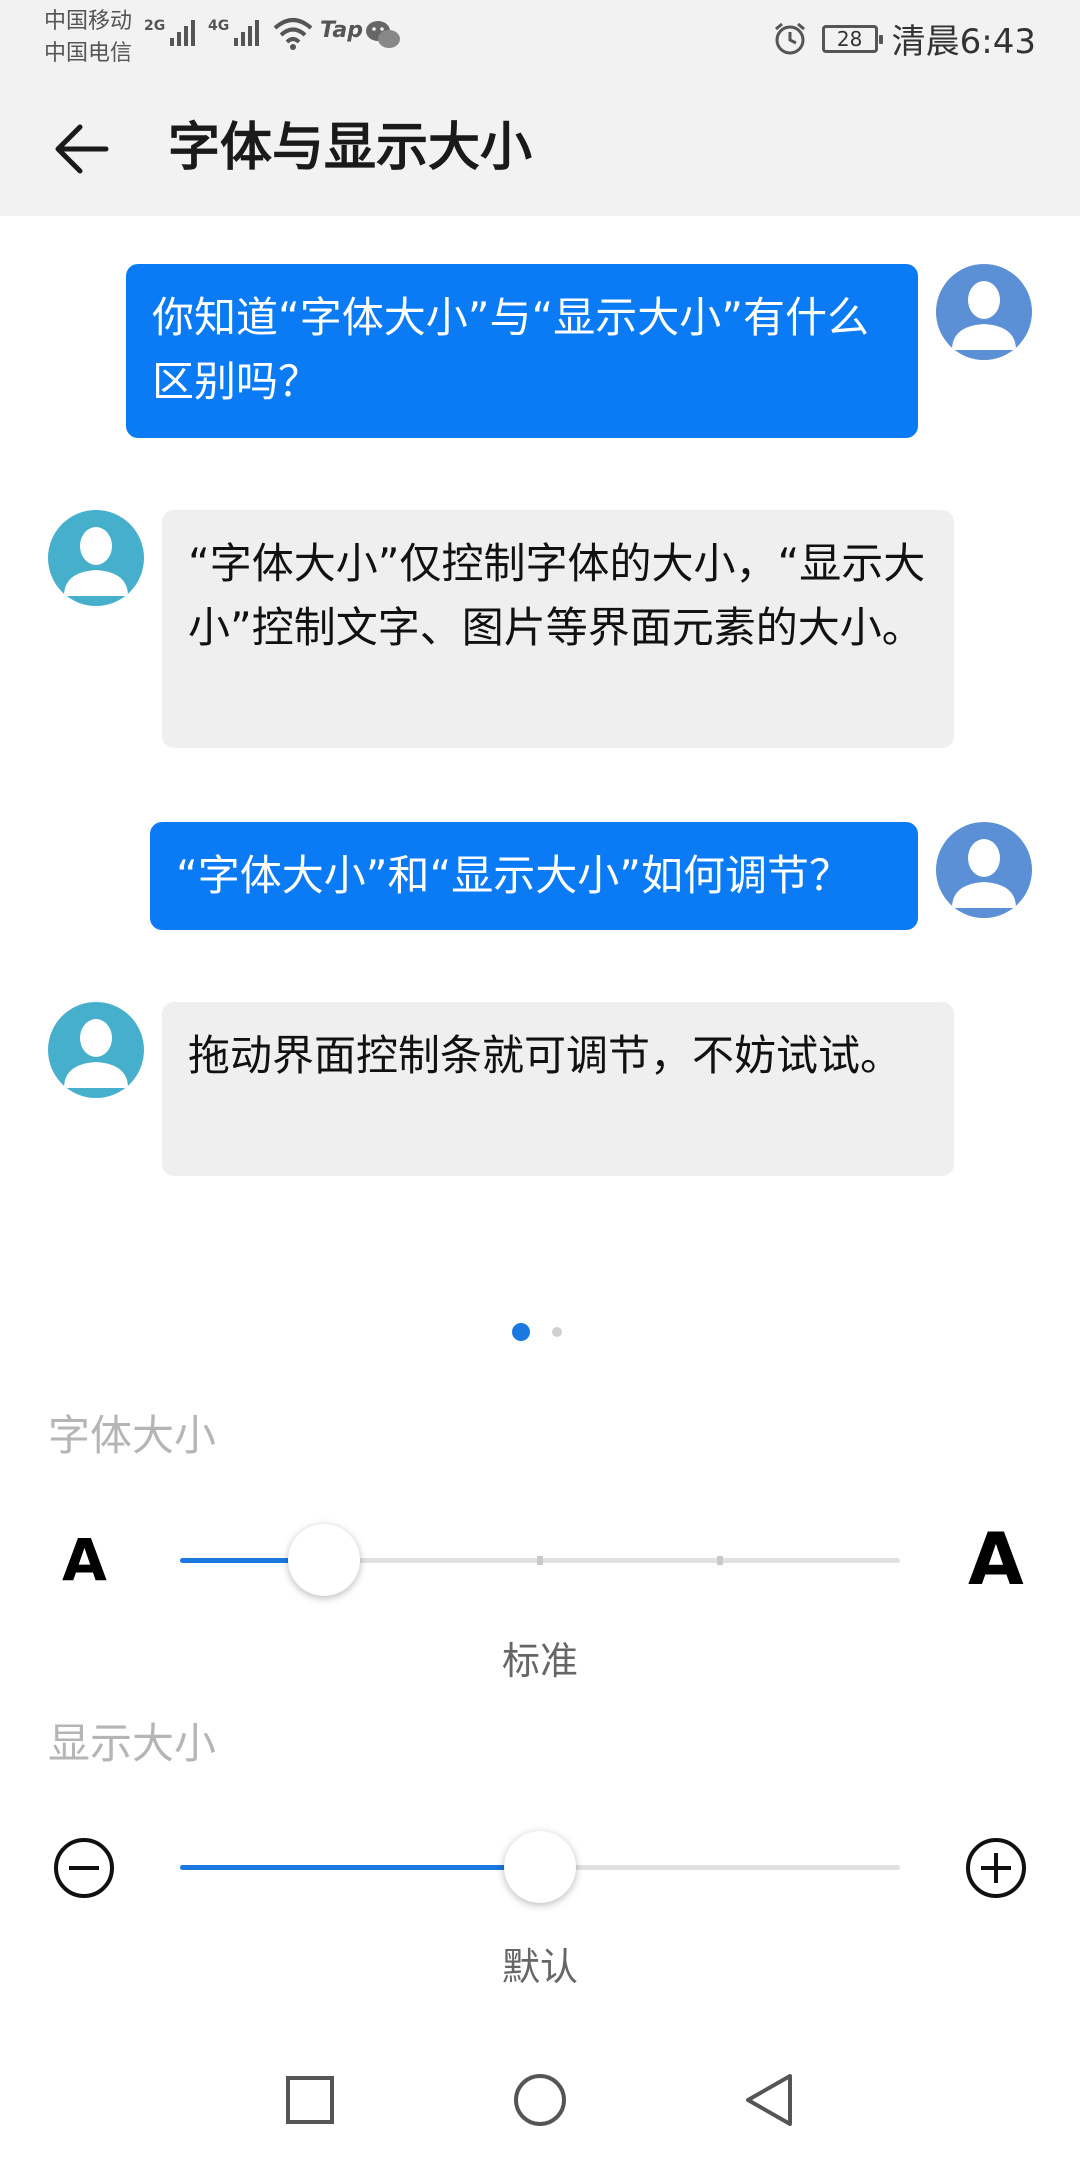  I want to click on chat-bubble-assistant-1: “字体大小”仅控制字体的大小，“显示大小”控制文字、图片等界面元素的大小。, so click(558, 629).